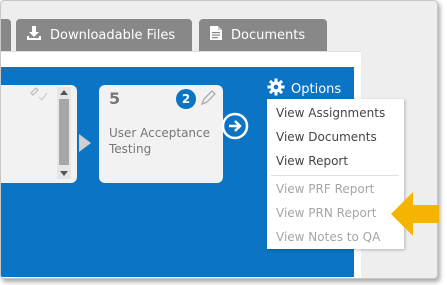 The height and width of the screenshot is (285, 447). What do you see at coordinates (220, 35) in the screenshot?
I see `document-icon` at bounding box center [220, 35].